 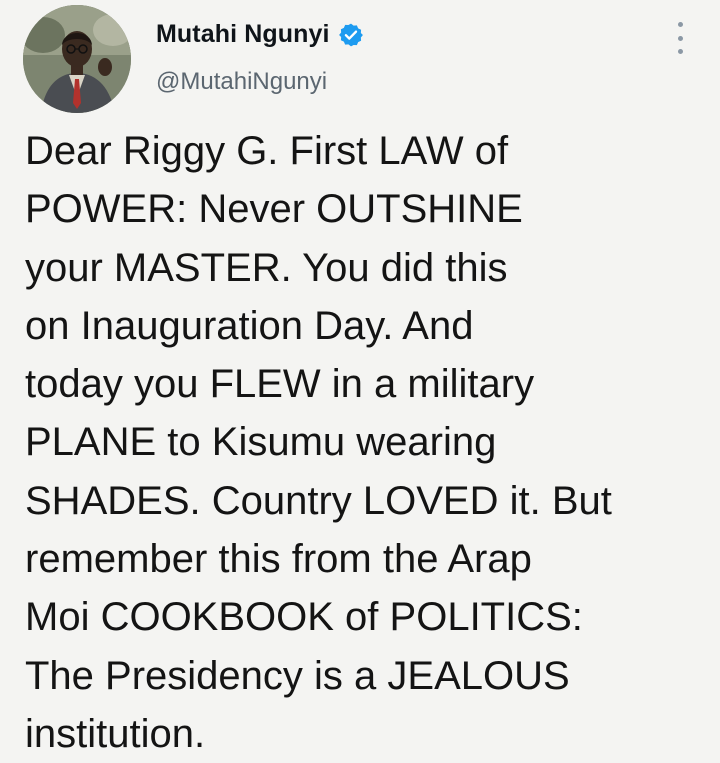 What do you see at coordinates (77, 59) in the screenshot?
I see `avatar` at bounding box center [77, 59].